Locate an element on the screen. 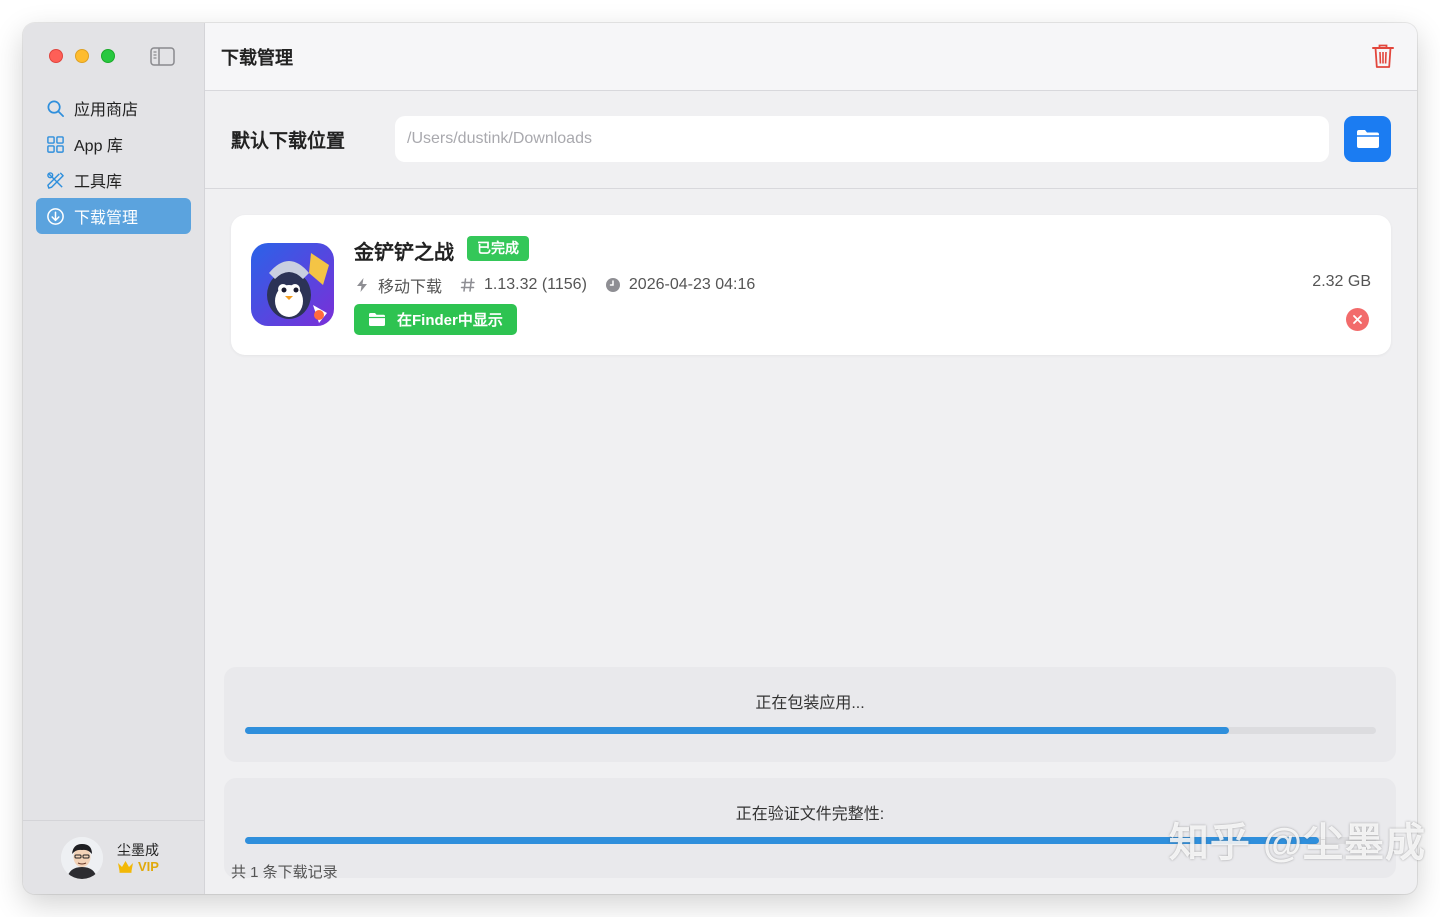 Image resolution: width=1440 pixels, height=917 pixels. choose-folder-button is located at coordinates (1367, 139).